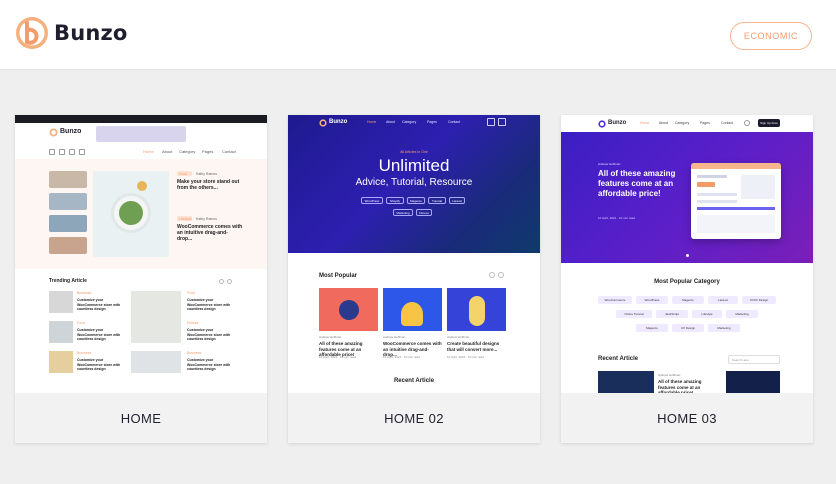 This screenshot has height=484, width=836. I want to click on hero-tag: WordPress, so click(372, 200).